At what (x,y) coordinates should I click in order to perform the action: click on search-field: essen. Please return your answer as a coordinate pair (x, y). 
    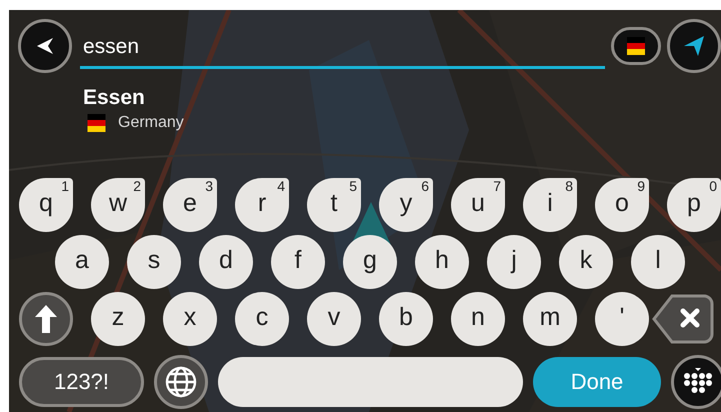
    Looking at the image, I should click on (342, 48).